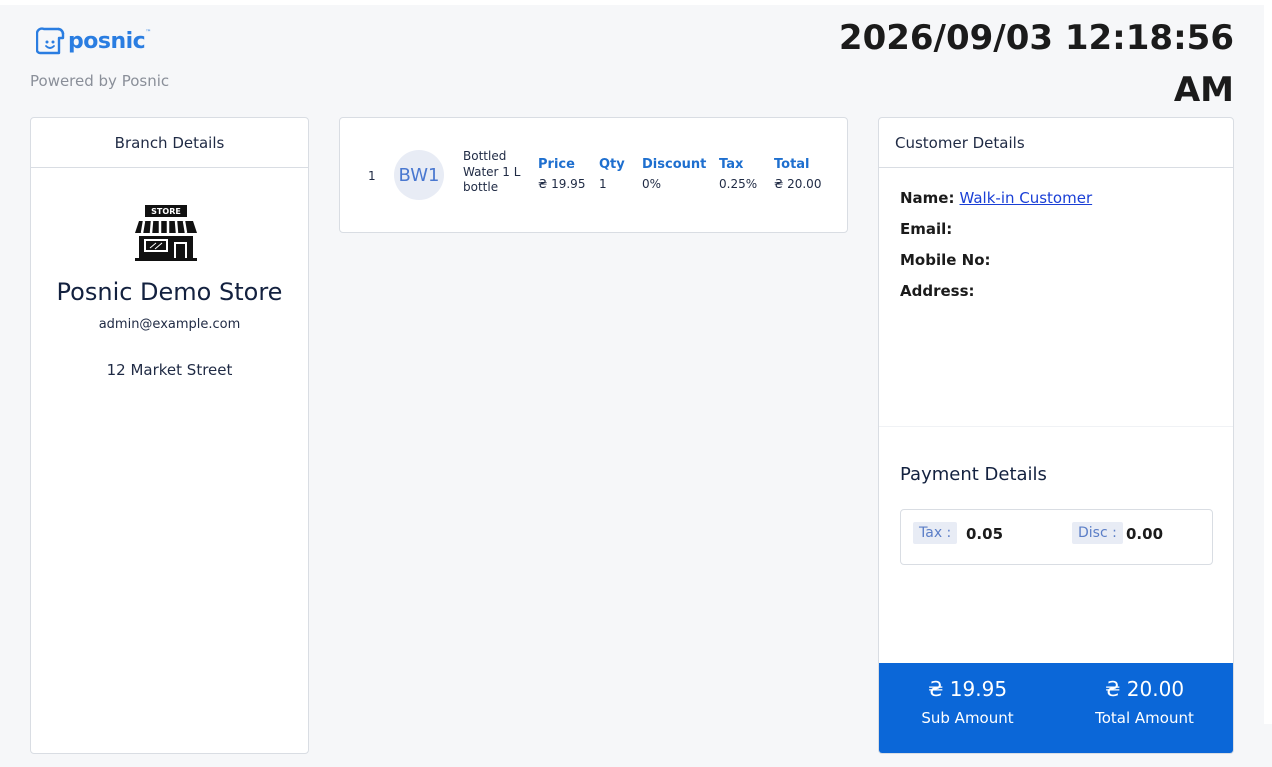 The width and height of the screenshot is (1272, 767). Describe the element at coordinates (797, 174) in the screenshot. I see `total-column: Total ₴ 20.00` at that location.